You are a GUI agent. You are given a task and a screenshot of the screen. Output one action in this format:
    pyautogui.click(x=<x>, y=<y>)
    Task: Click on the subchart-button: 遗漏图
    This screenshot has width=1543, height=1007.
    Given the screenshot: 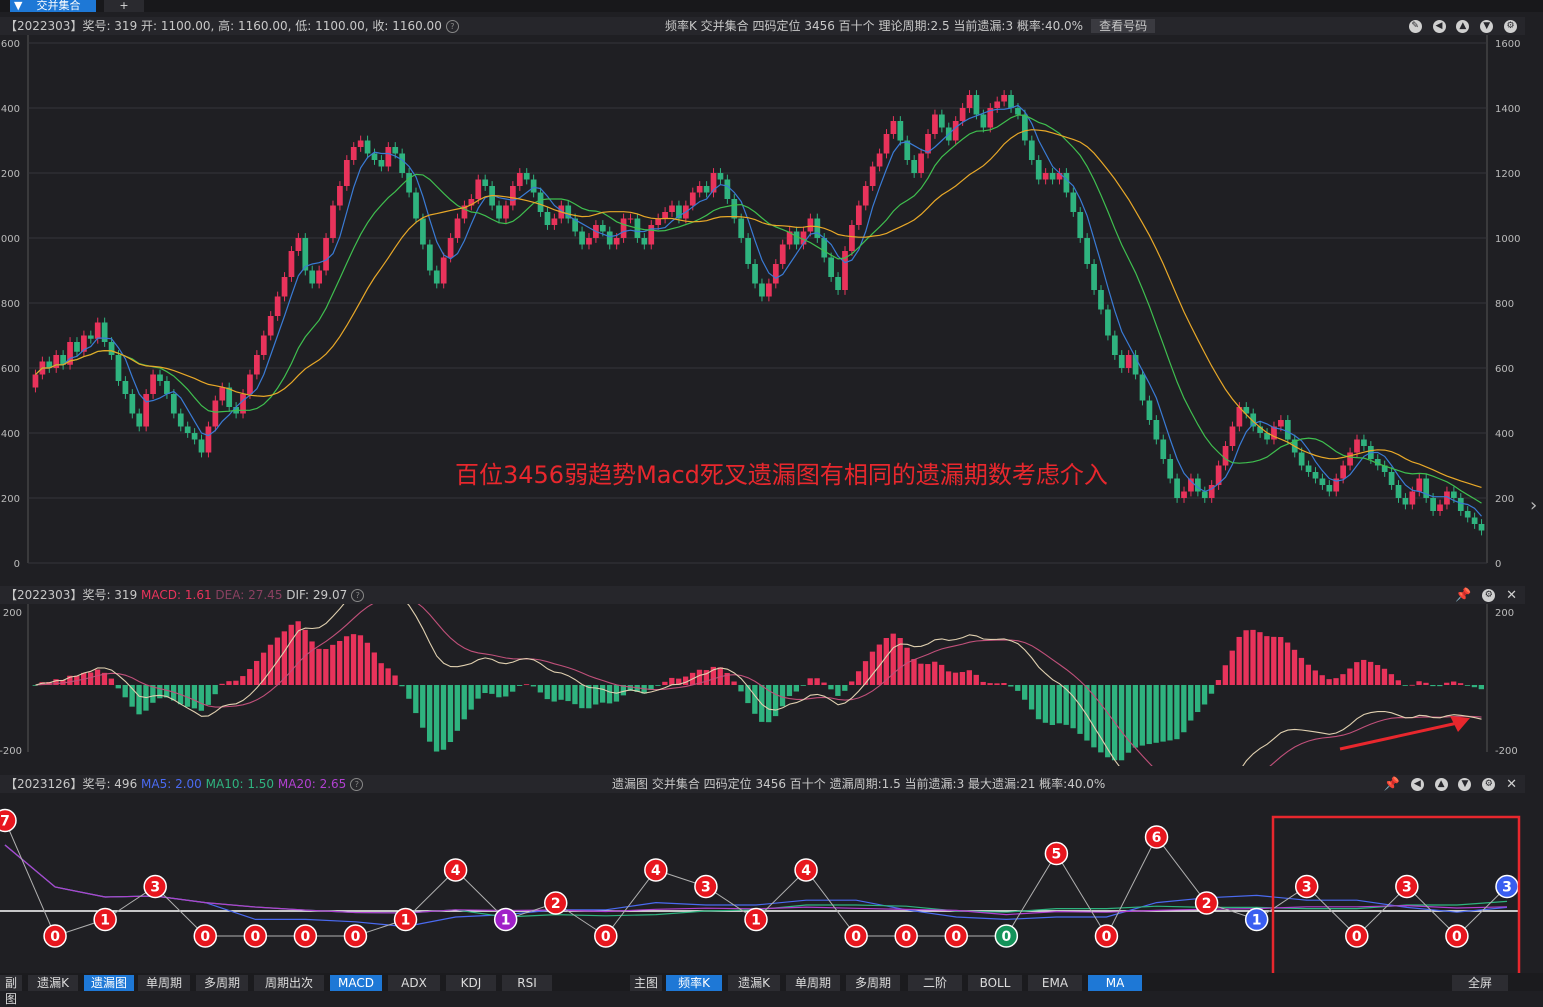 What is the action you would take?
    pyautogui.click(x=109, y=983)
    